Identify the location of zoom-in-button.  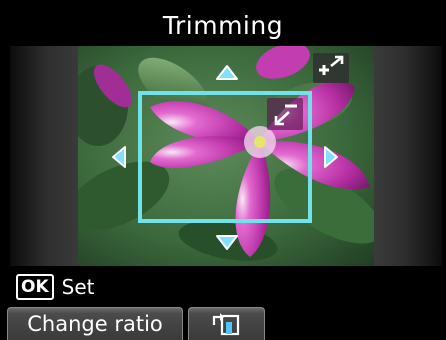
(331, 68).